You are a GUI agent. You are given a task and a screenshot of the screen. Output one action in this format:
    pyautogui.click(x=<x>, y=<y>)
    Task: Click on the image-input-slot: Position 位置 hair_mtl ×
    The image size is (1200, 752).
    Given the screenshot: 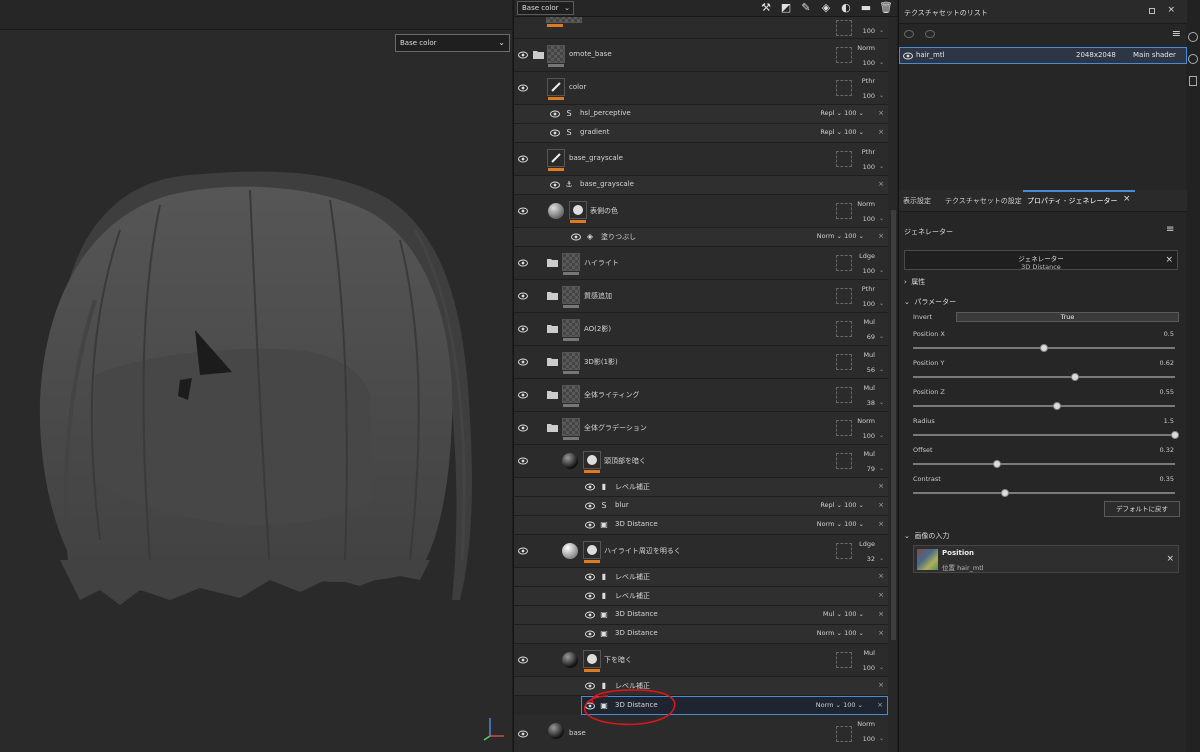 What is the action you would take?
    pyautogui.click(x=1046, y=559)
    